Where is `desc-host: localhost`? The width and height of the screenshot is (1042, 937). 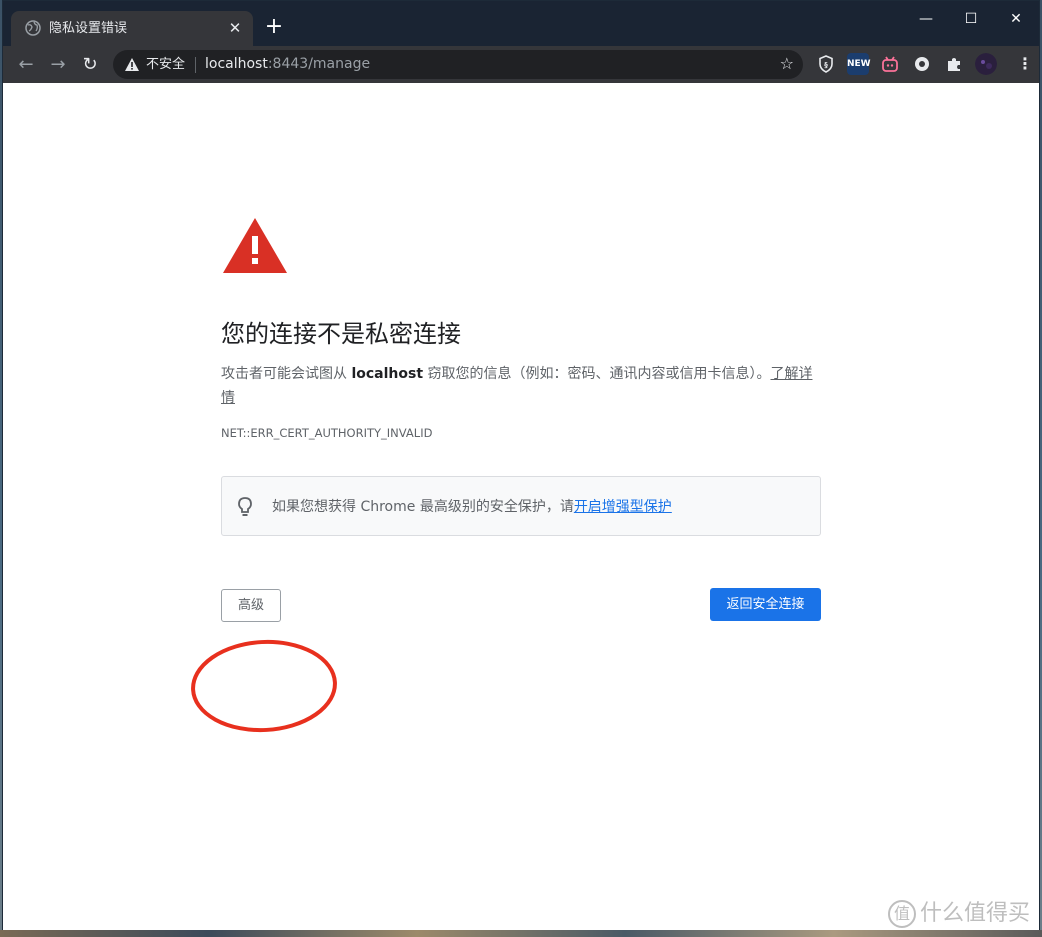
desc-host: localhost is located at coordinates (387, 374).